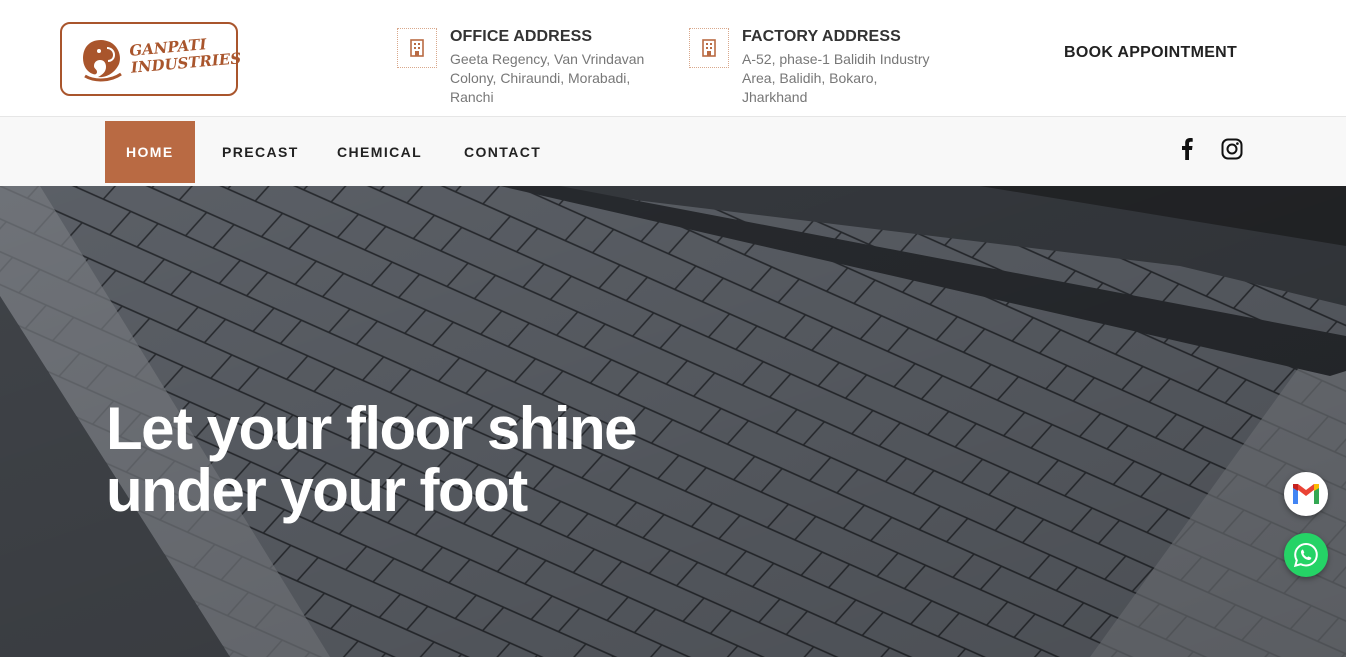 The image size is (1346, 657). What do you see at coordinates (379, 152) in the screenshot?
I see `nav-item-chemical: CHEMICAL` at bounding box center [379, 152].